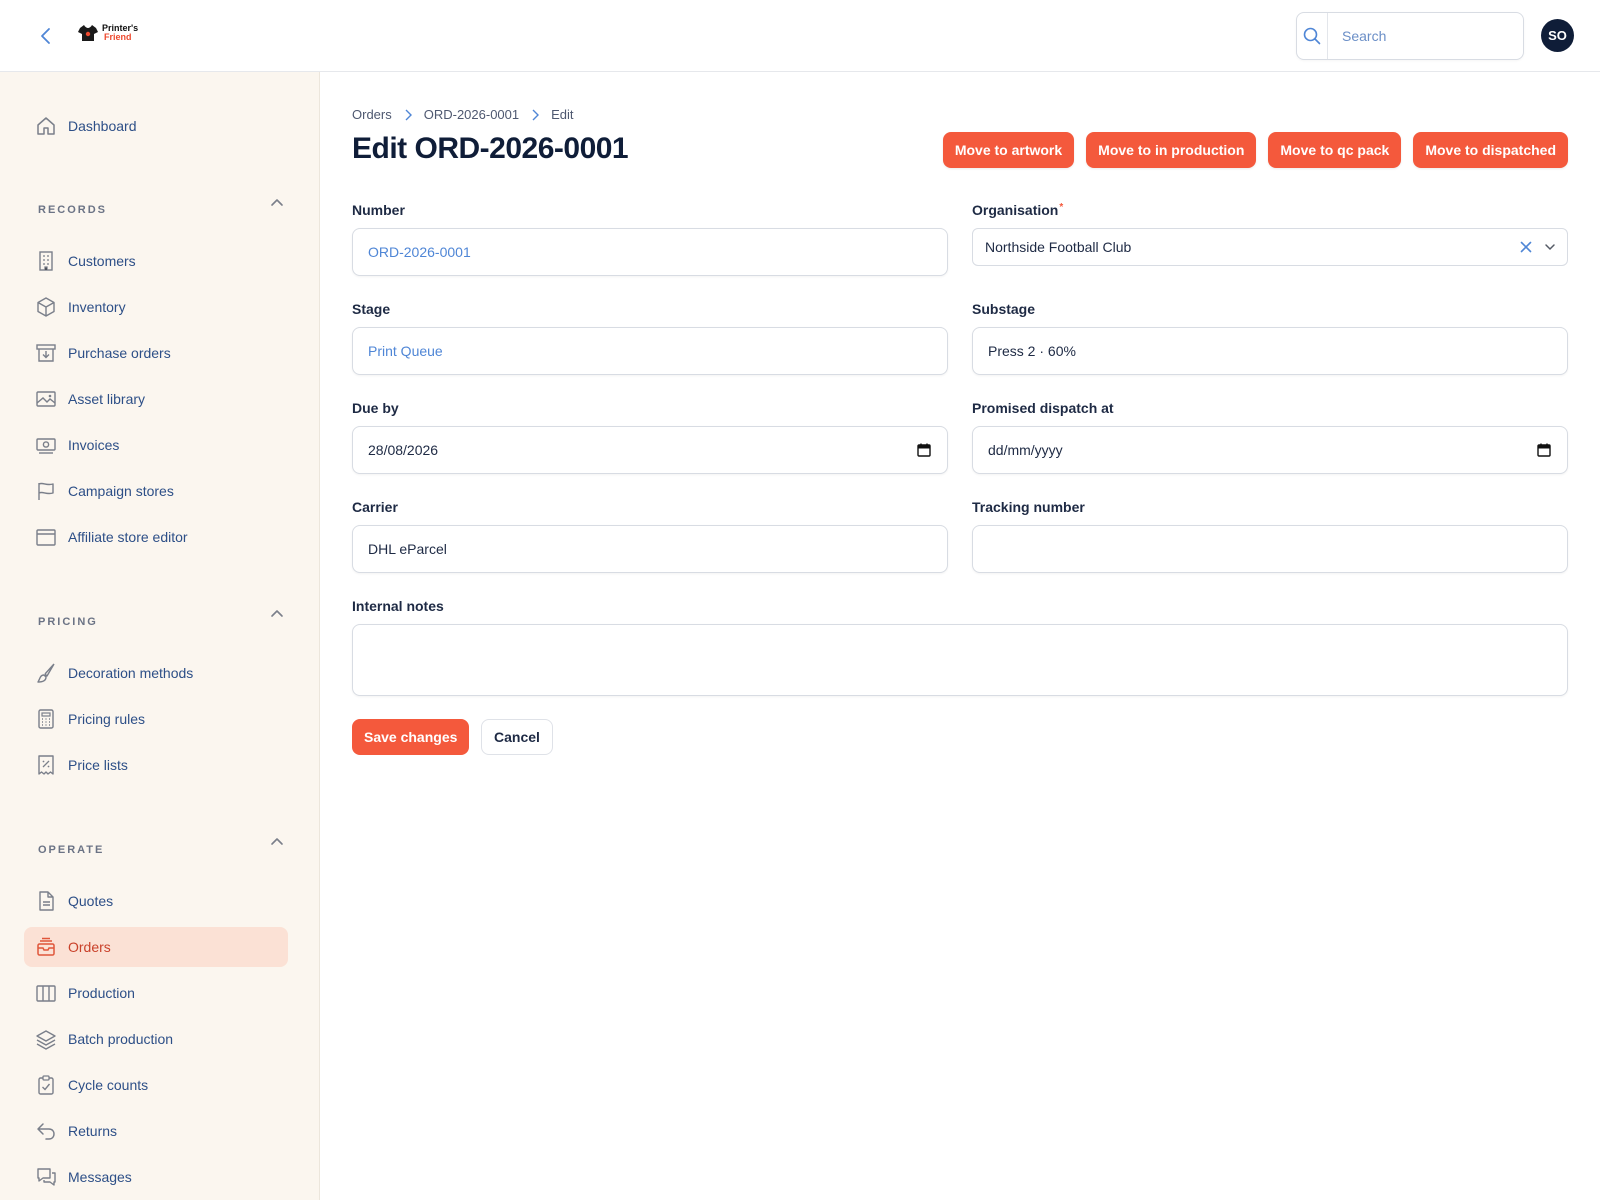 This screenshot has height=1200, width=1600. What do you see at coordinates (1008, 150) in the screenshot?
I see `move-to-artwork-button: Move to artwork` at bounding box center [1008, 150].